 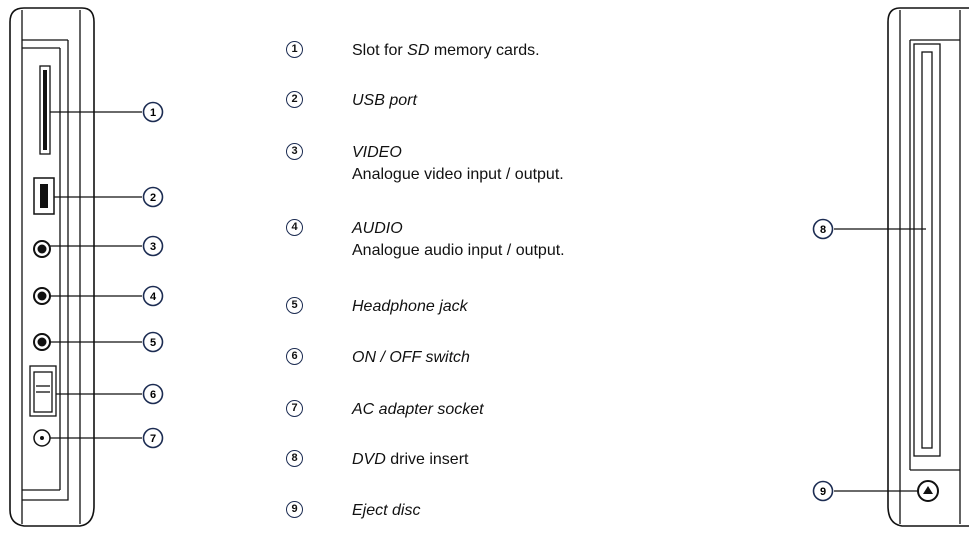 I want to click on callout-badge-3: 3, so click(x=153, y=246).